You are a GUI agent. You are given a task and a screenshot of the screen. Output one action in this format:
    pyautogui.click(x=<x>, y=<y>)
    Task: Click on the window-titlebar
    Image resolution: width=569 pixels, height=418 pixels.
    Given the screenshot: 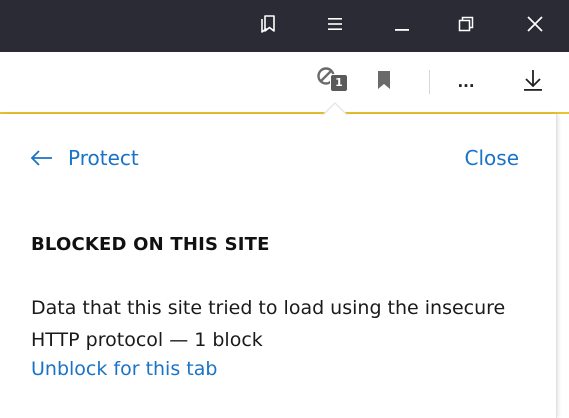 What is the action you would take?
    pyautogui.click(x=284, y=26)
    